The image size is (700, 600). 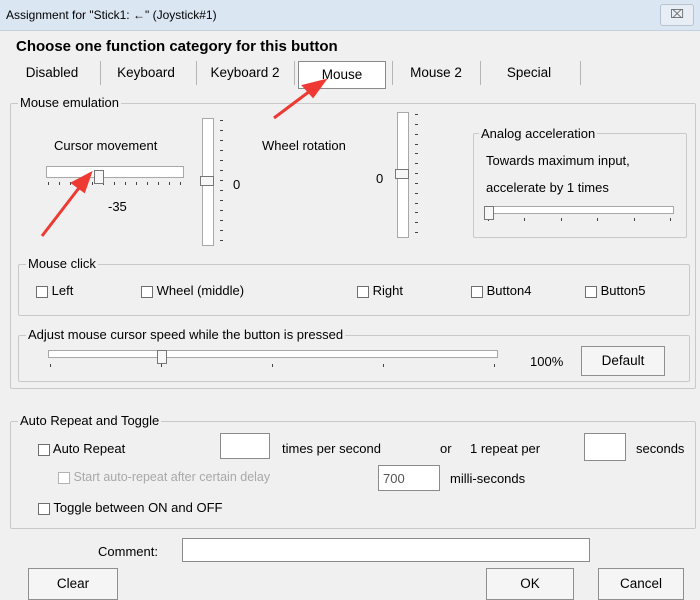 I want to click on arrow-to-mouse-tab, so click(x=300, y=99).